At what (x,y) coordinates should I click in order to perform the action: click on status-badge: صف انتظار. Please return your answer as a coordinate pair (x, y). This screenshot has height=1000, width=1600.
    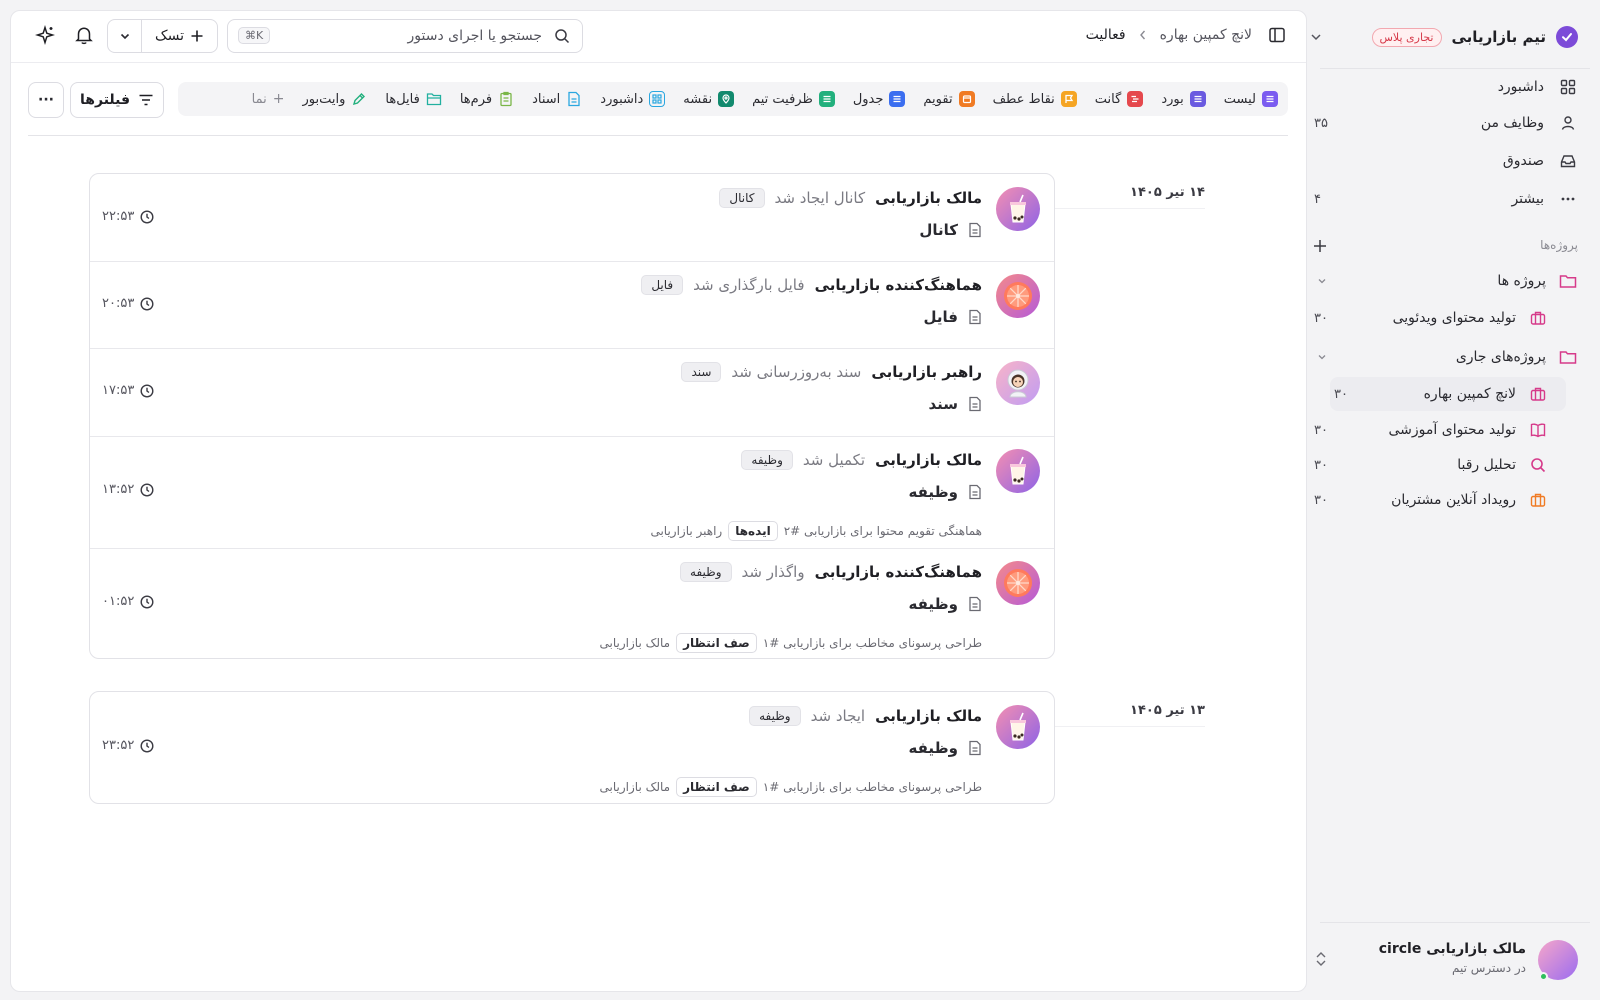
    Looking at the image, I should click on (716, 787).